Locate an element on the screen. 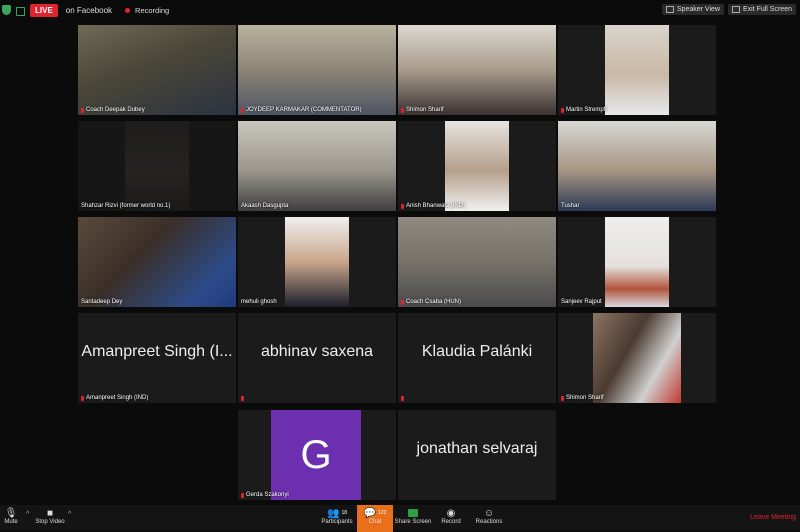 This screenshot has width=800, height=532. live-badge: LIVE is located at coordinates (44, 10).